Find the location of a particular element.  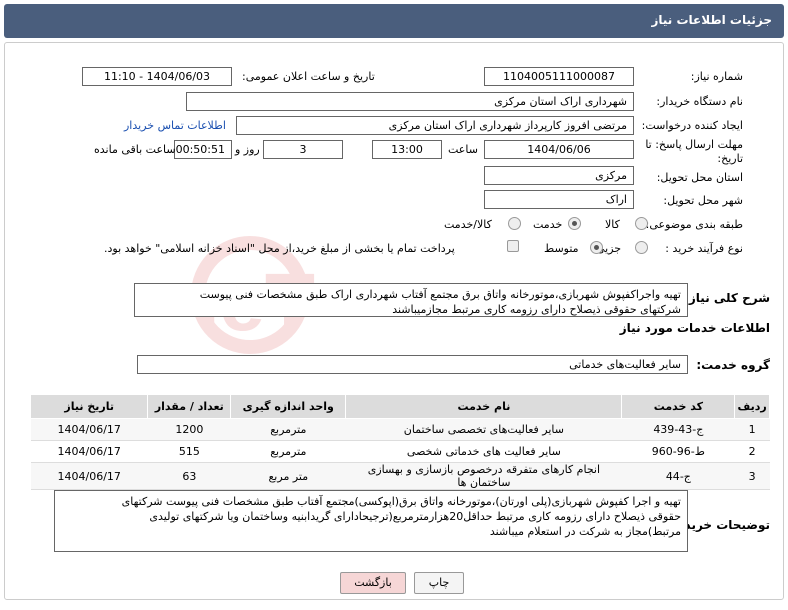

province-field: مرکزی is located at coordinates (559, 175).